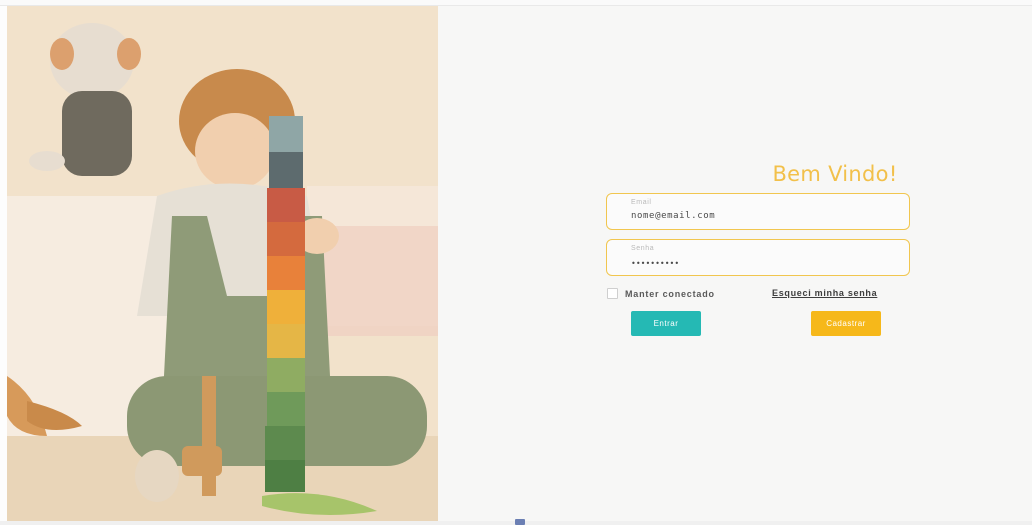 This screenshot has height=525, width=1032. I want to click on register-button: Cadastrar, so click(846, 323).